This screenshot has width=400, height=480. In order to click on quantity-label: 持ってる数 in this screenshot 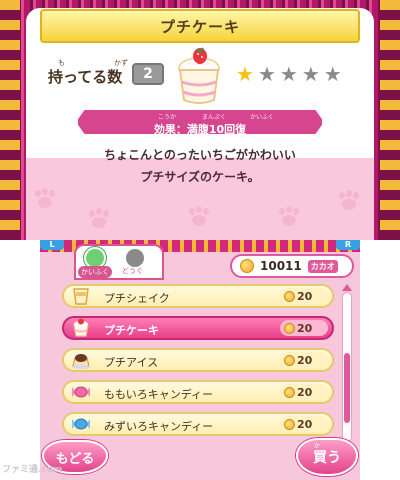, I will do `click(85, 77)`.